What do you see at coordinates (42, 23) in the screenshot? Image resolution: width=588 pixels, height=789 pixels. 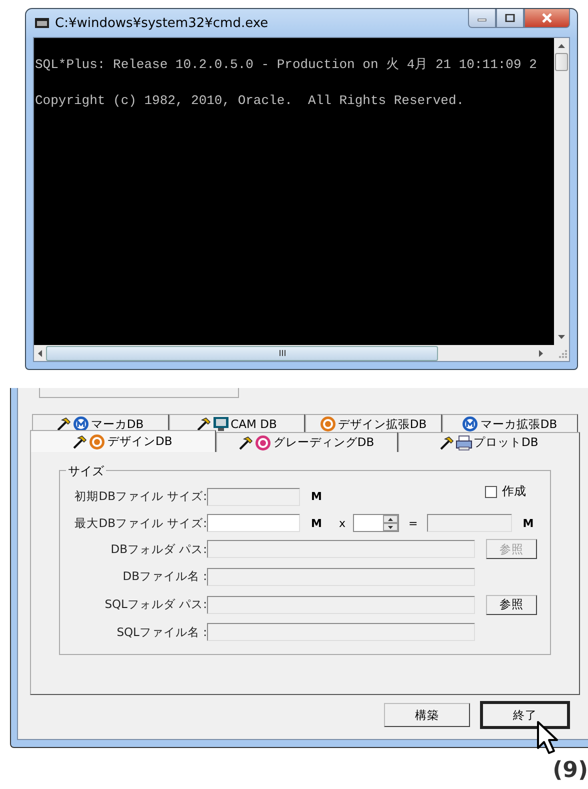 I see `console-app-icon` at bounding box center [42, 23].